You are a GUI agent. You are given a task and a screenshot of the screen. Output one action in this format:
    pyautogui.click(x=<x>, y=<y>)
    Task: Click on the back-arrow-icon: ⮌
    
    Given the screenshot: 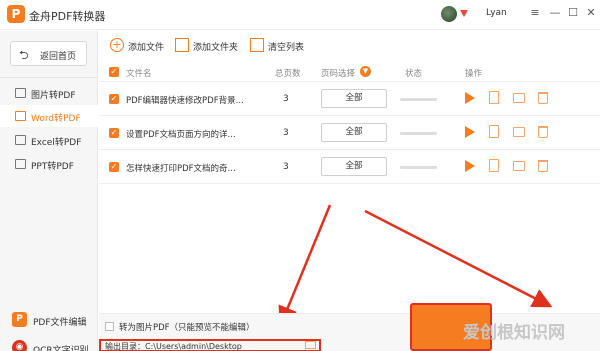 What is the action you would take?
    pyautogui.click(x=24, y=55)
    